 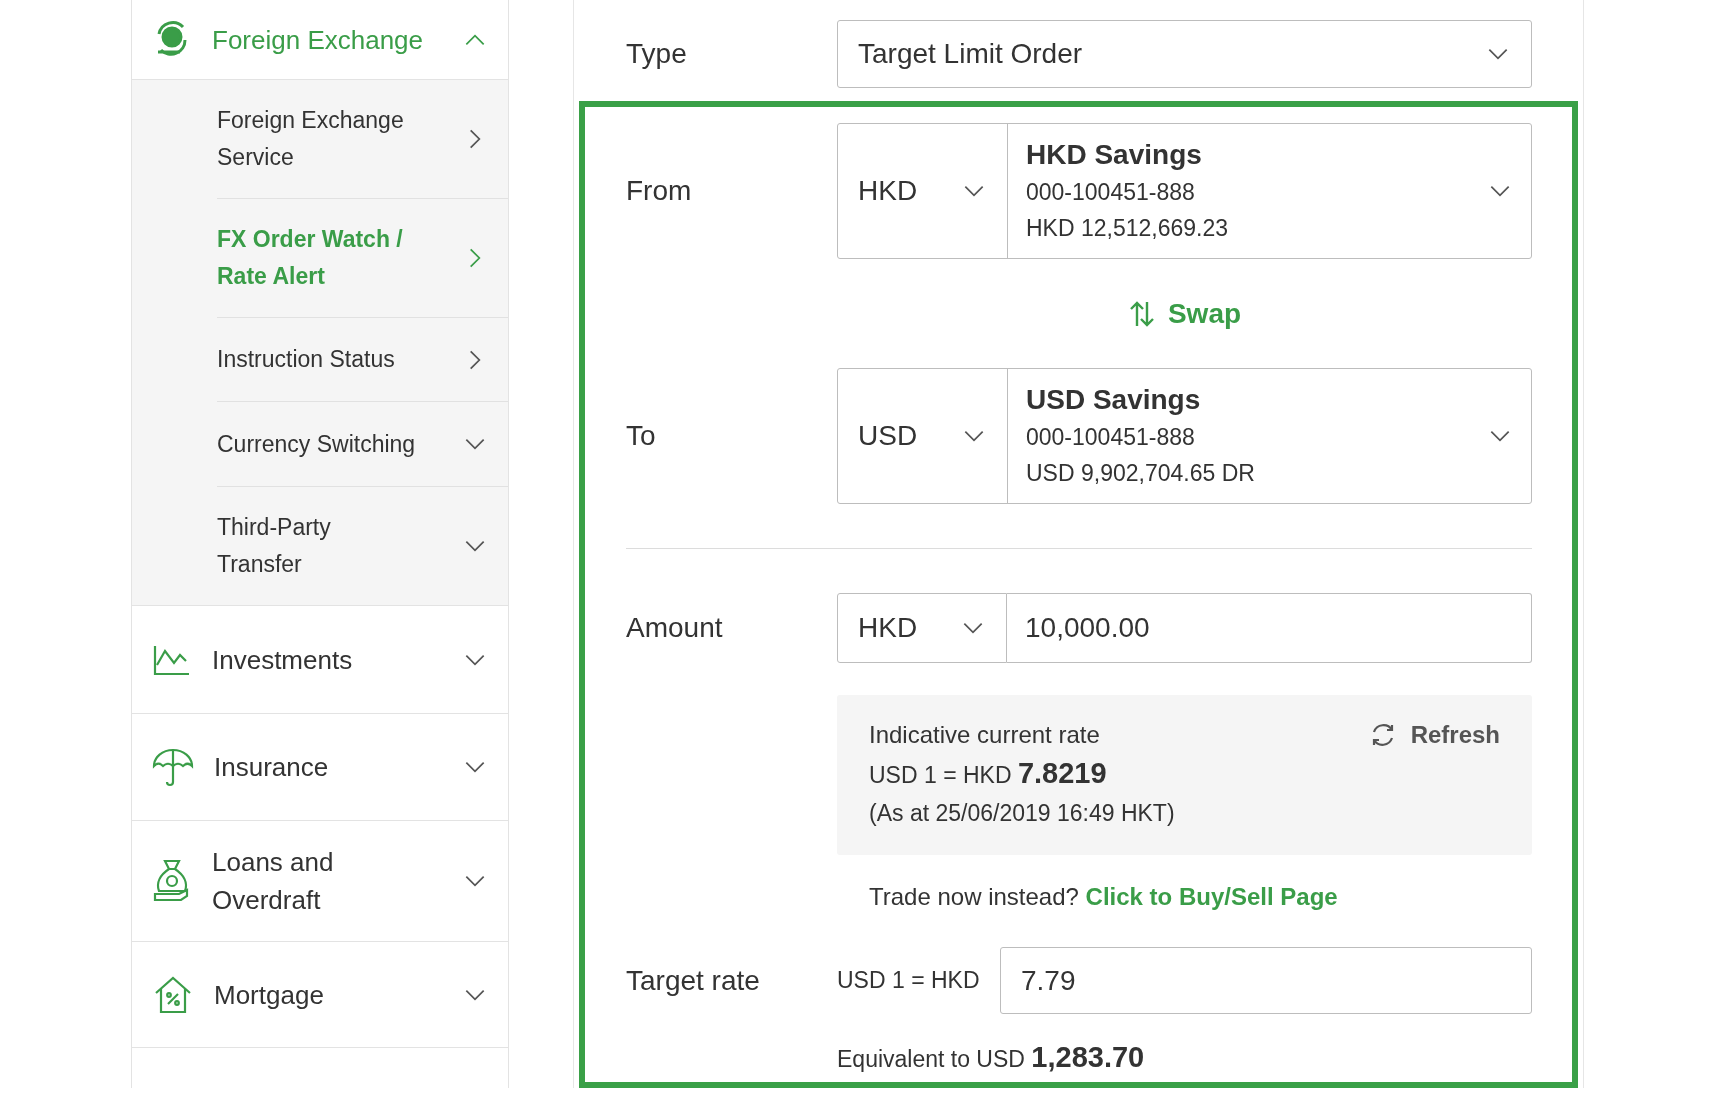 I want to click on account-name: USD Savings, so click(x=1114, y=400).